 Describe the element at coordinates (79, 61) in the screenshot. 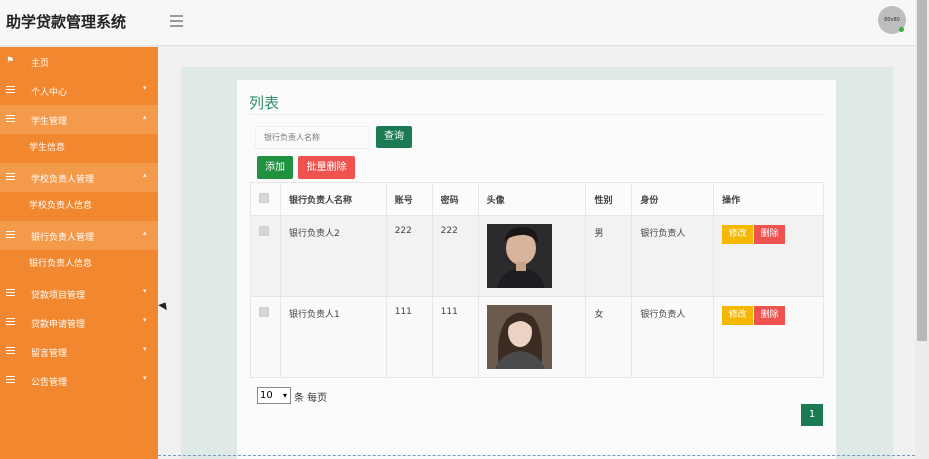

I see `sidebar-item-home: ⚑ 主页` at that location.